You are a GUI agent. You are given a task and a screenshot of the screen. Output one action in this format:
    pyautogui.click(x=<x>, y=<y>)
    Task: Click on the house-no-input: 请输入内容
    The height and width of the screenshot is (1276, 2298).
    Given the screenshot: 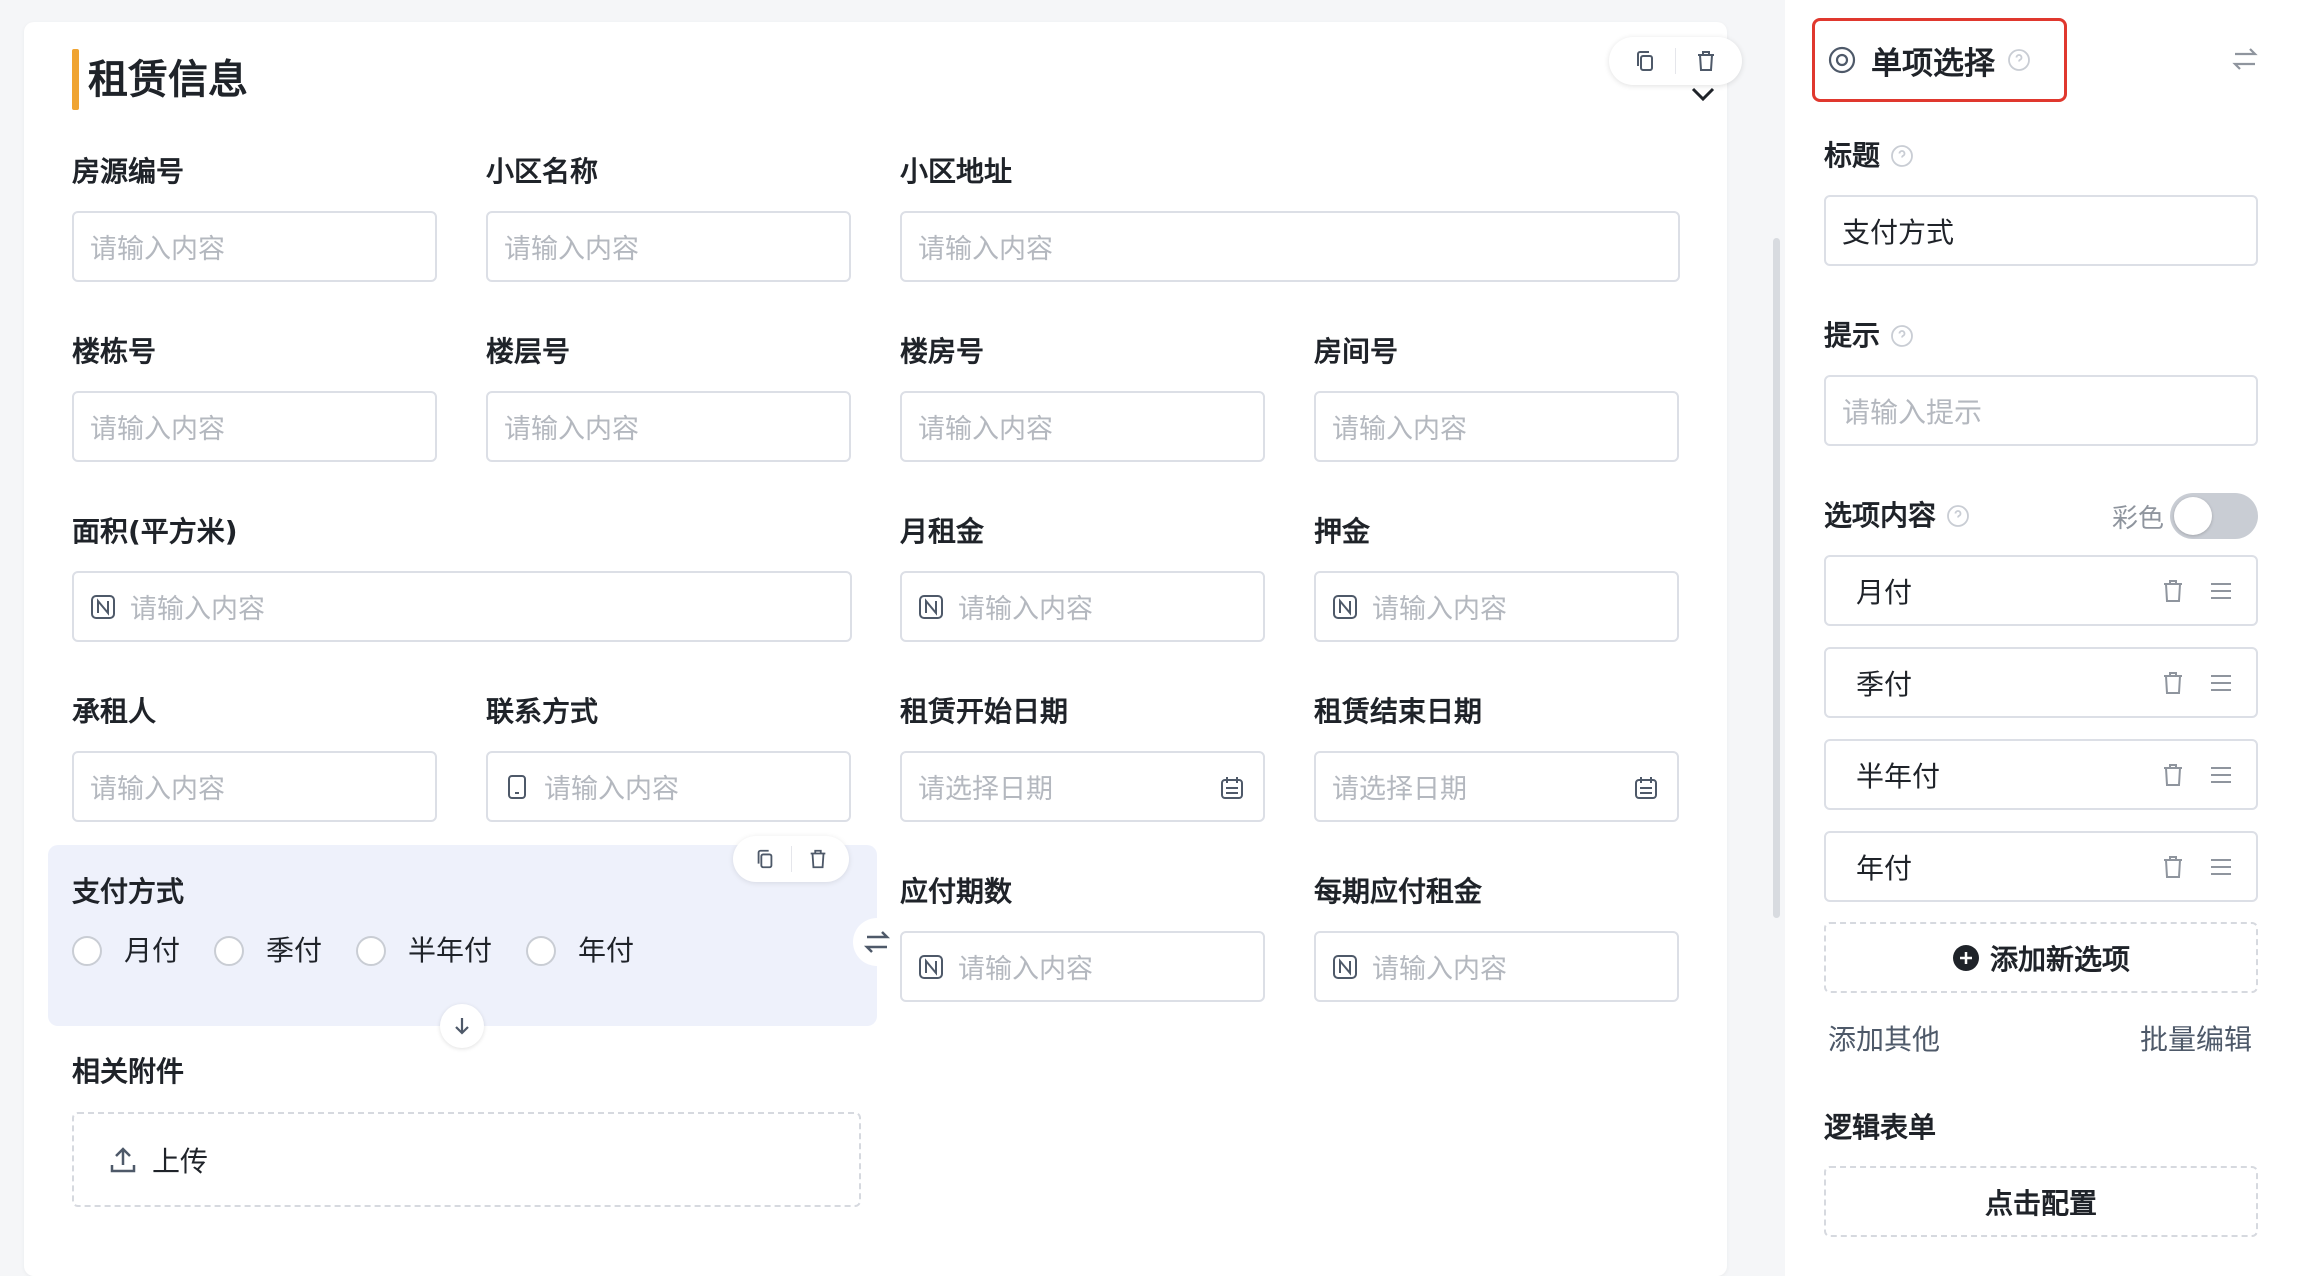 What is the action you would take?
    pyautogui.click(x=254, y=246)
    